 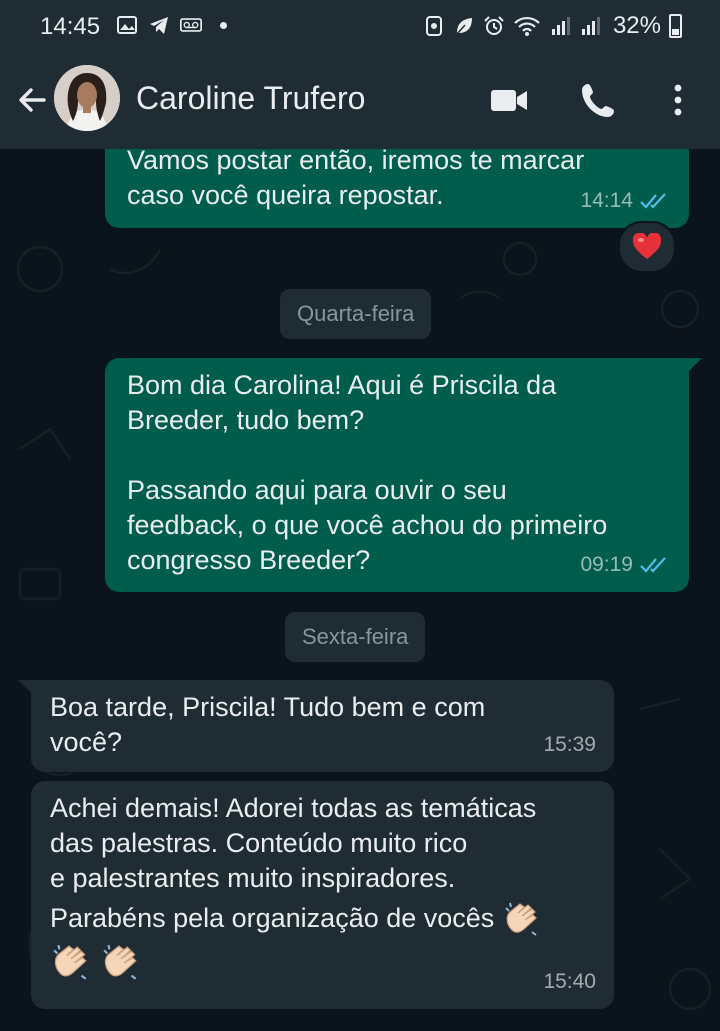 I want to click on message-text-line: Achei demais! Adorei todas as temáticas, so click(x=293, y=808).